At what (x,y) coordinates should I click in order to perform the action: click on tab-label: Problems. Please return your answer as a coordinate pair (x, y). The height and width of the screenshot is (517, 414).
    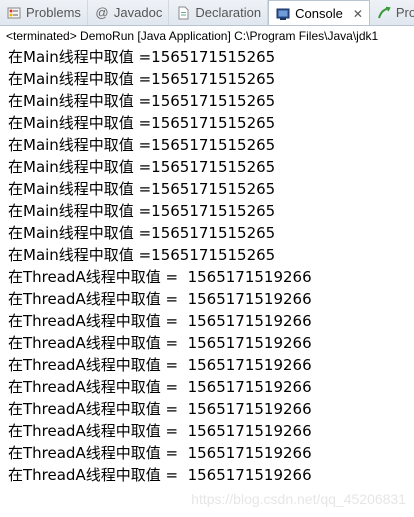
    Looking at the image, I should click on (53, 12).